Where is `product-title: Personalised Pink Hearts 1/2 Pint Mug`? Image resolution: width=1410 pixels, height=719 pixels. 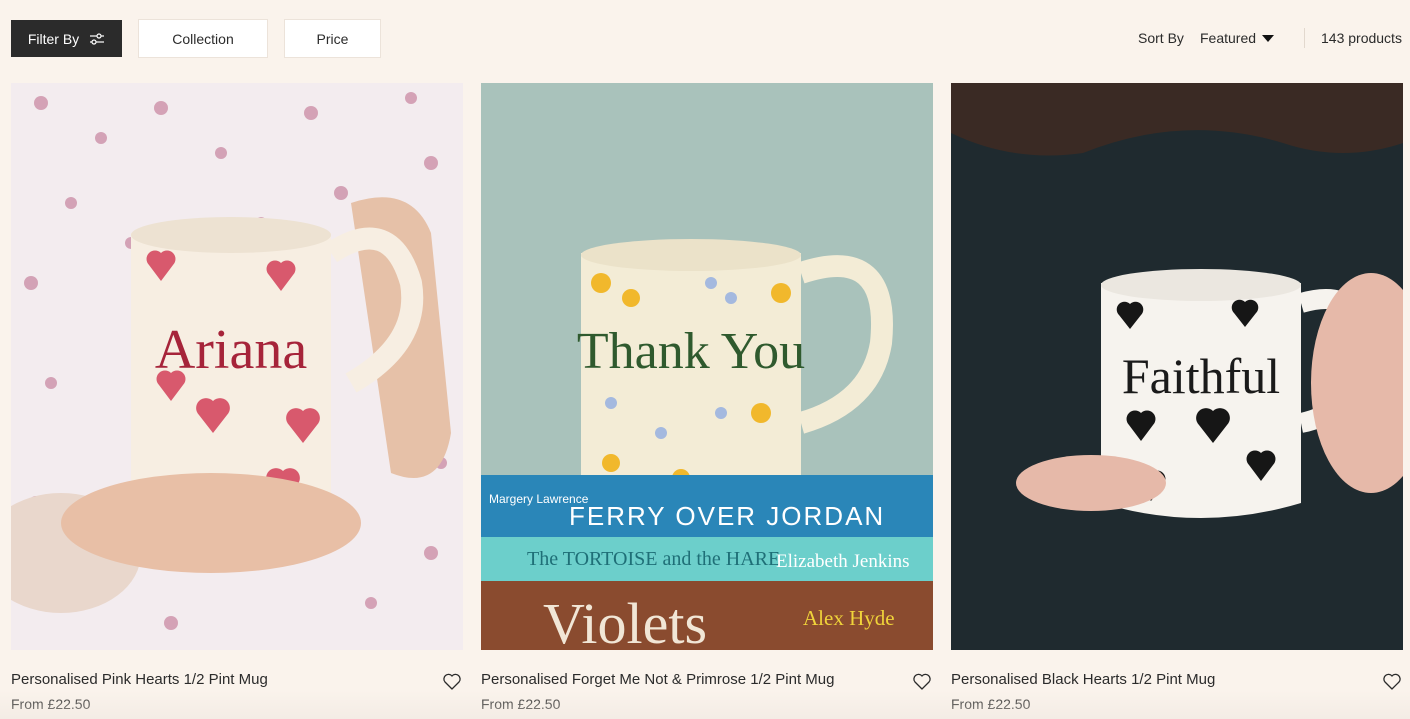
product-title: Personalised Pink Hearts 1/2 Pint Mug is located at coordinates (139, 679).